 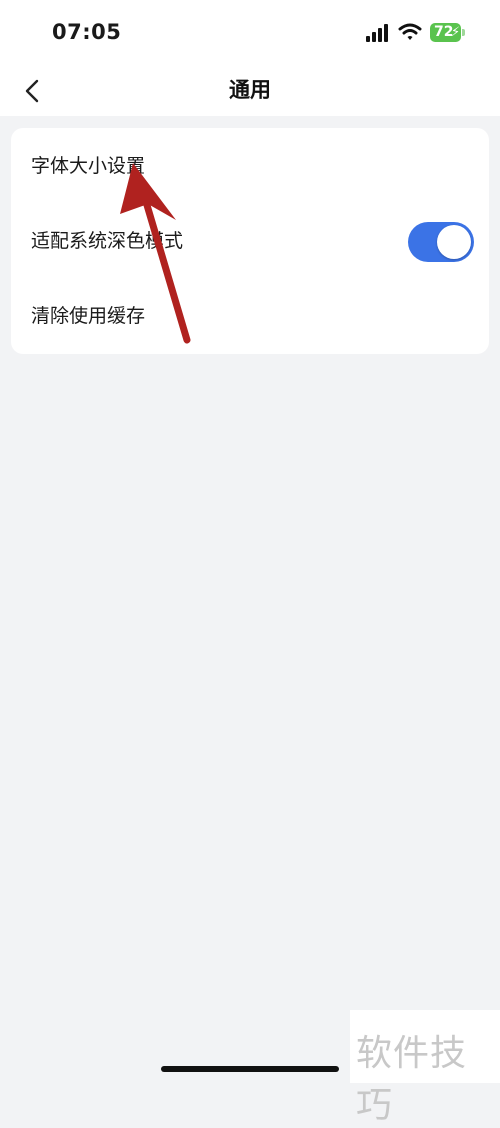 What do you see at coordinates (463, 32) in the screenshot?
I see `battery-tip` at bounding box center [463, 32].